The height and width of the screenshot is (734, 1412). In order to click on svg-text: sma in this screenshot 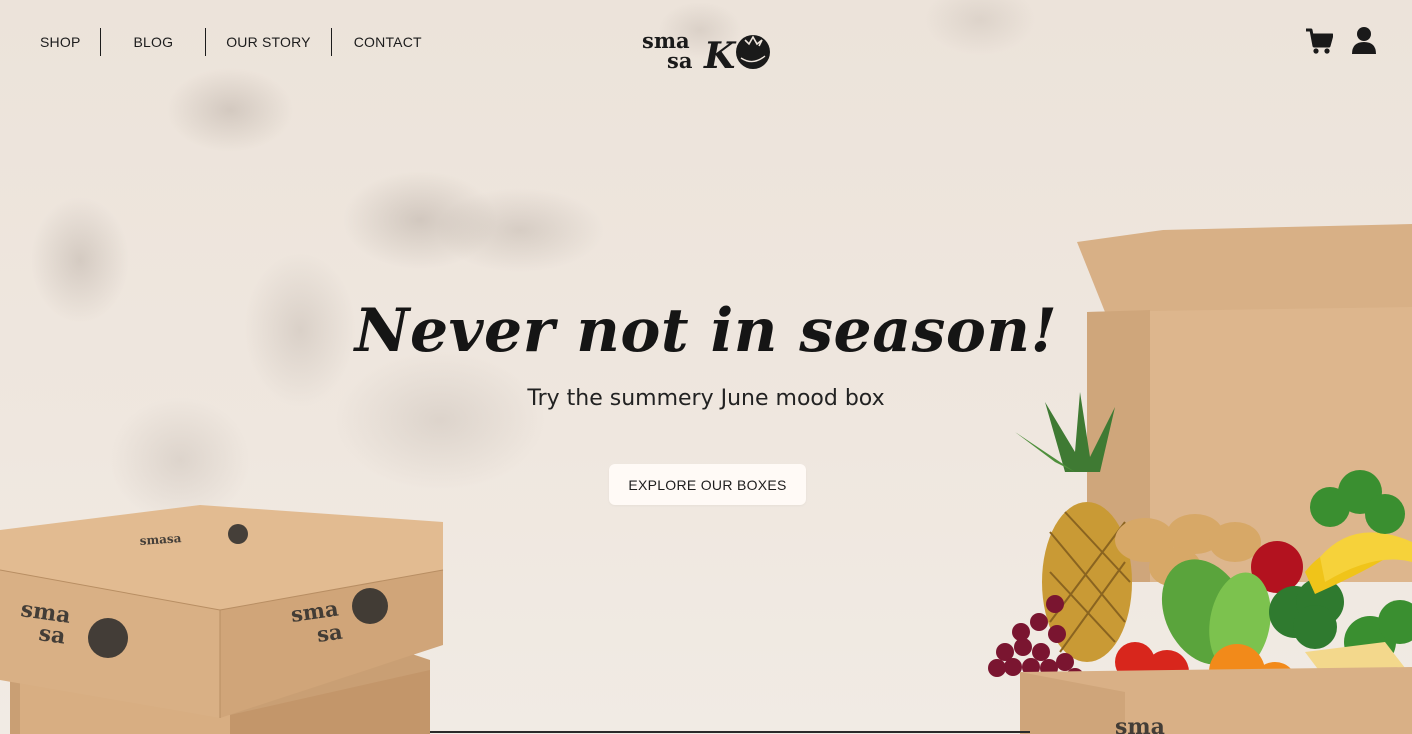, I will do `click(1140, 724)`.